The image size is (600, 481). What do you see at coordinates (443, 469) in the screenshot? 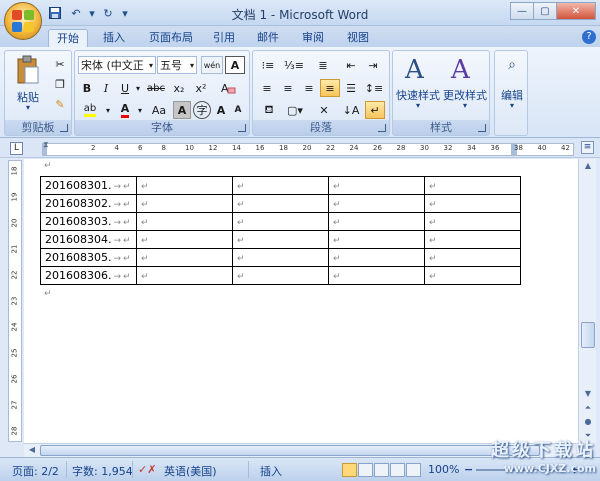
I see `zoom-level: 100%` at bounding box center [443, 469].